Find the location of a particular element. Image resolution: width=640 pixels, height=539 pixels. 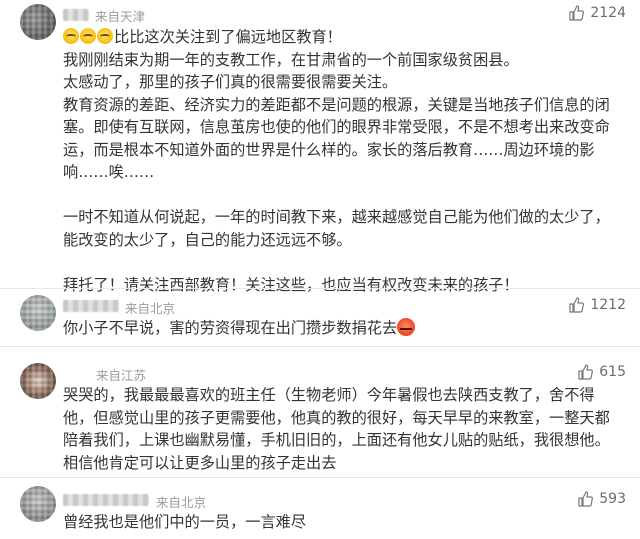

like-count: 1212 is located at coordinates (608, 305).